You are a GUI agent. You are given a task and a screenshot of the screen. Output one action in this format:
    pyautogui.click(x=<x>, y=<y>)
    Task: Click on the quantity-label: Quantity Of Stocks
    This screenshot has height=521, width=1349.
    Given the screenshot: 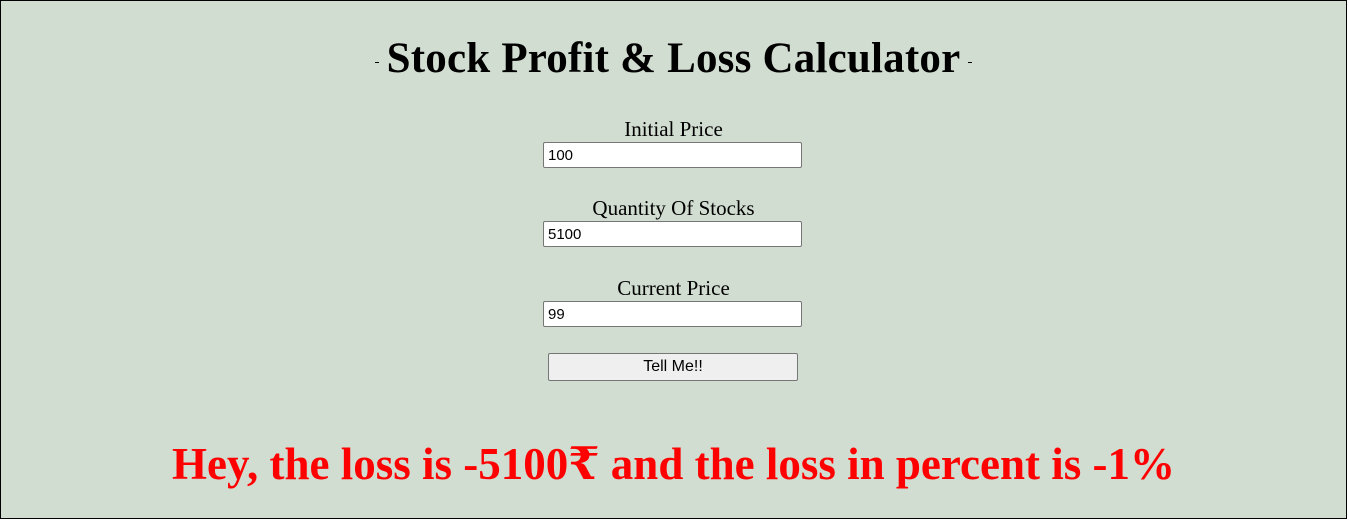 What is the action you would take?
    pyautogui.click(x=673, y=208)
    